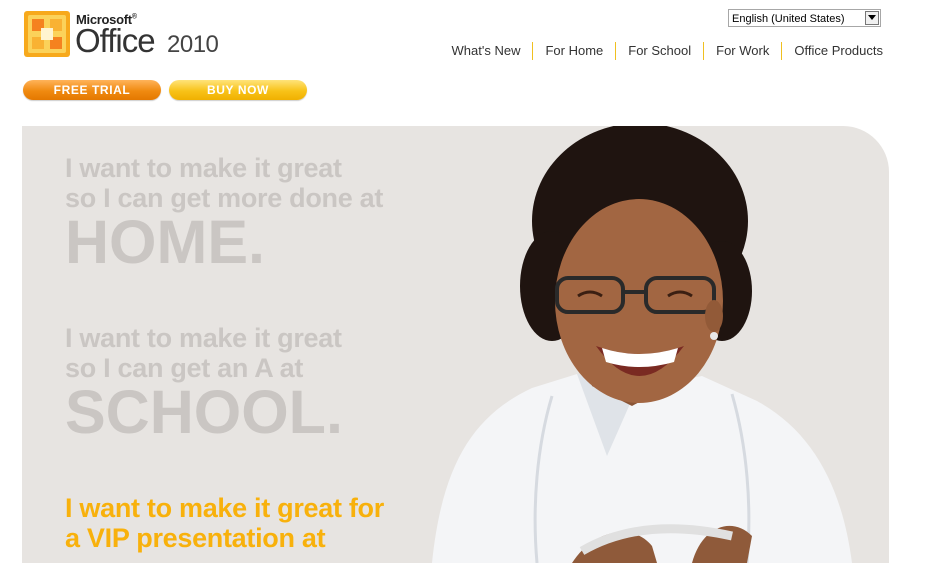 The image size is (925, 563). I want to click on hero-home-line-1: I want to make it great, so click(203, 168).